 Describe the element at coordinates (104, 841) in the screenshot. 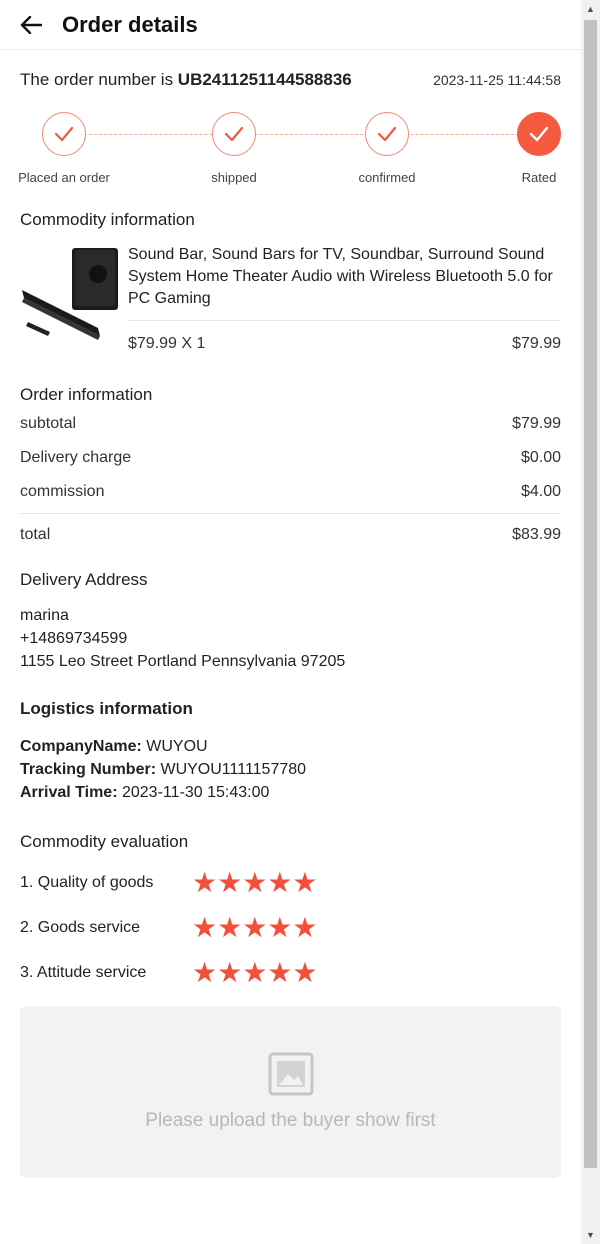

I see `evaluation-title: Commodity evaluation` at that location.